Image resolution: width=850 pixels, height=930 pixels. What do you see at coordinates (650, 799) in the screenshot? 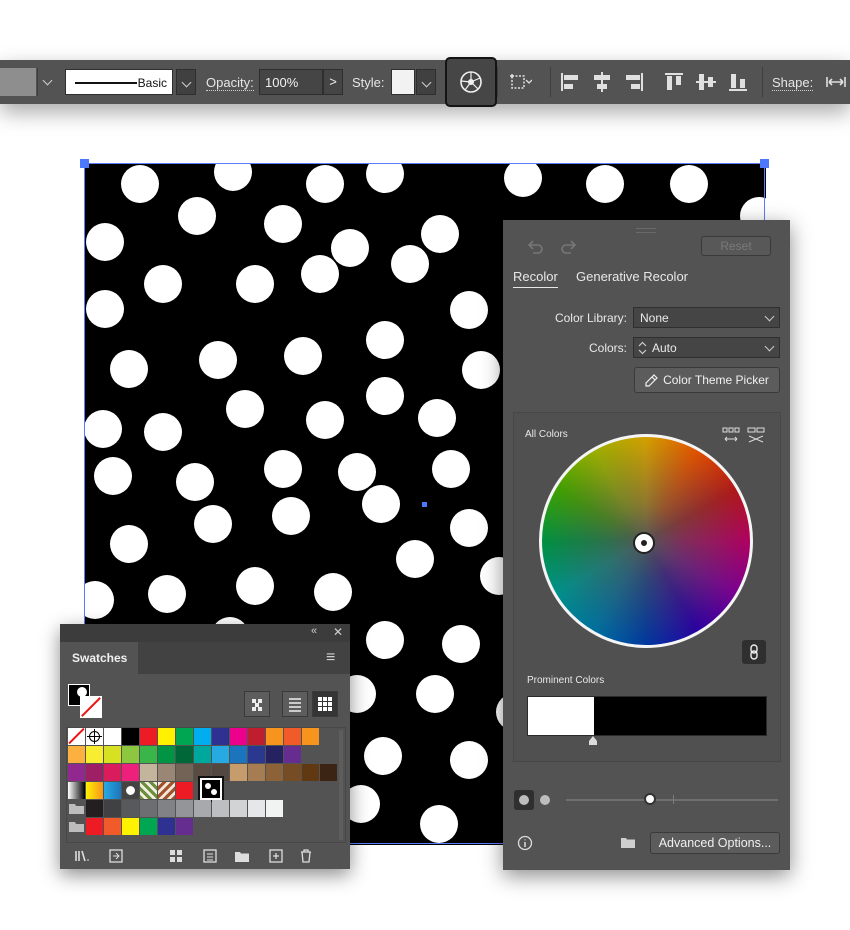
I see `brightness-slider-thumb` at bounding box center [650, 799].